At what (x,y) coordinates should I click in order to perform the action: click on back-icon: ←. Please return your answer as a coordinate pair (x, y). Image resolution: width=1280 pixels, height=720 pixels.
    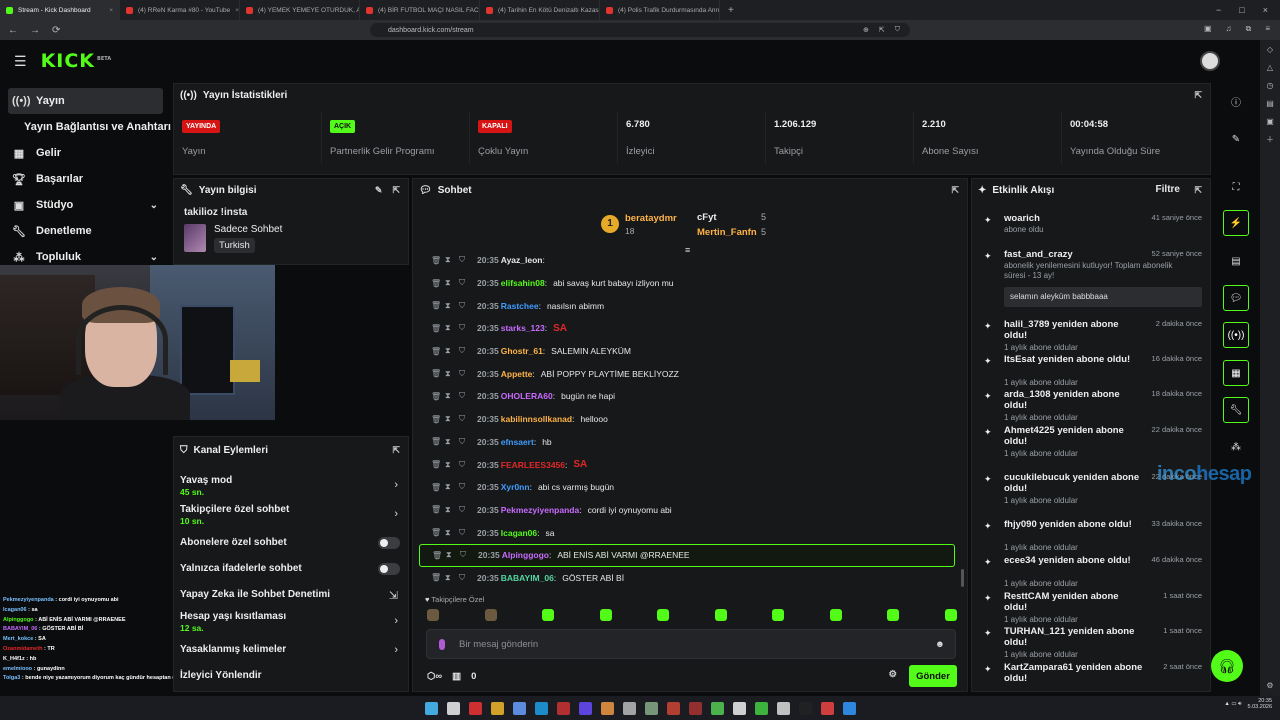
    Looking at the image, I should click on (13, 30).